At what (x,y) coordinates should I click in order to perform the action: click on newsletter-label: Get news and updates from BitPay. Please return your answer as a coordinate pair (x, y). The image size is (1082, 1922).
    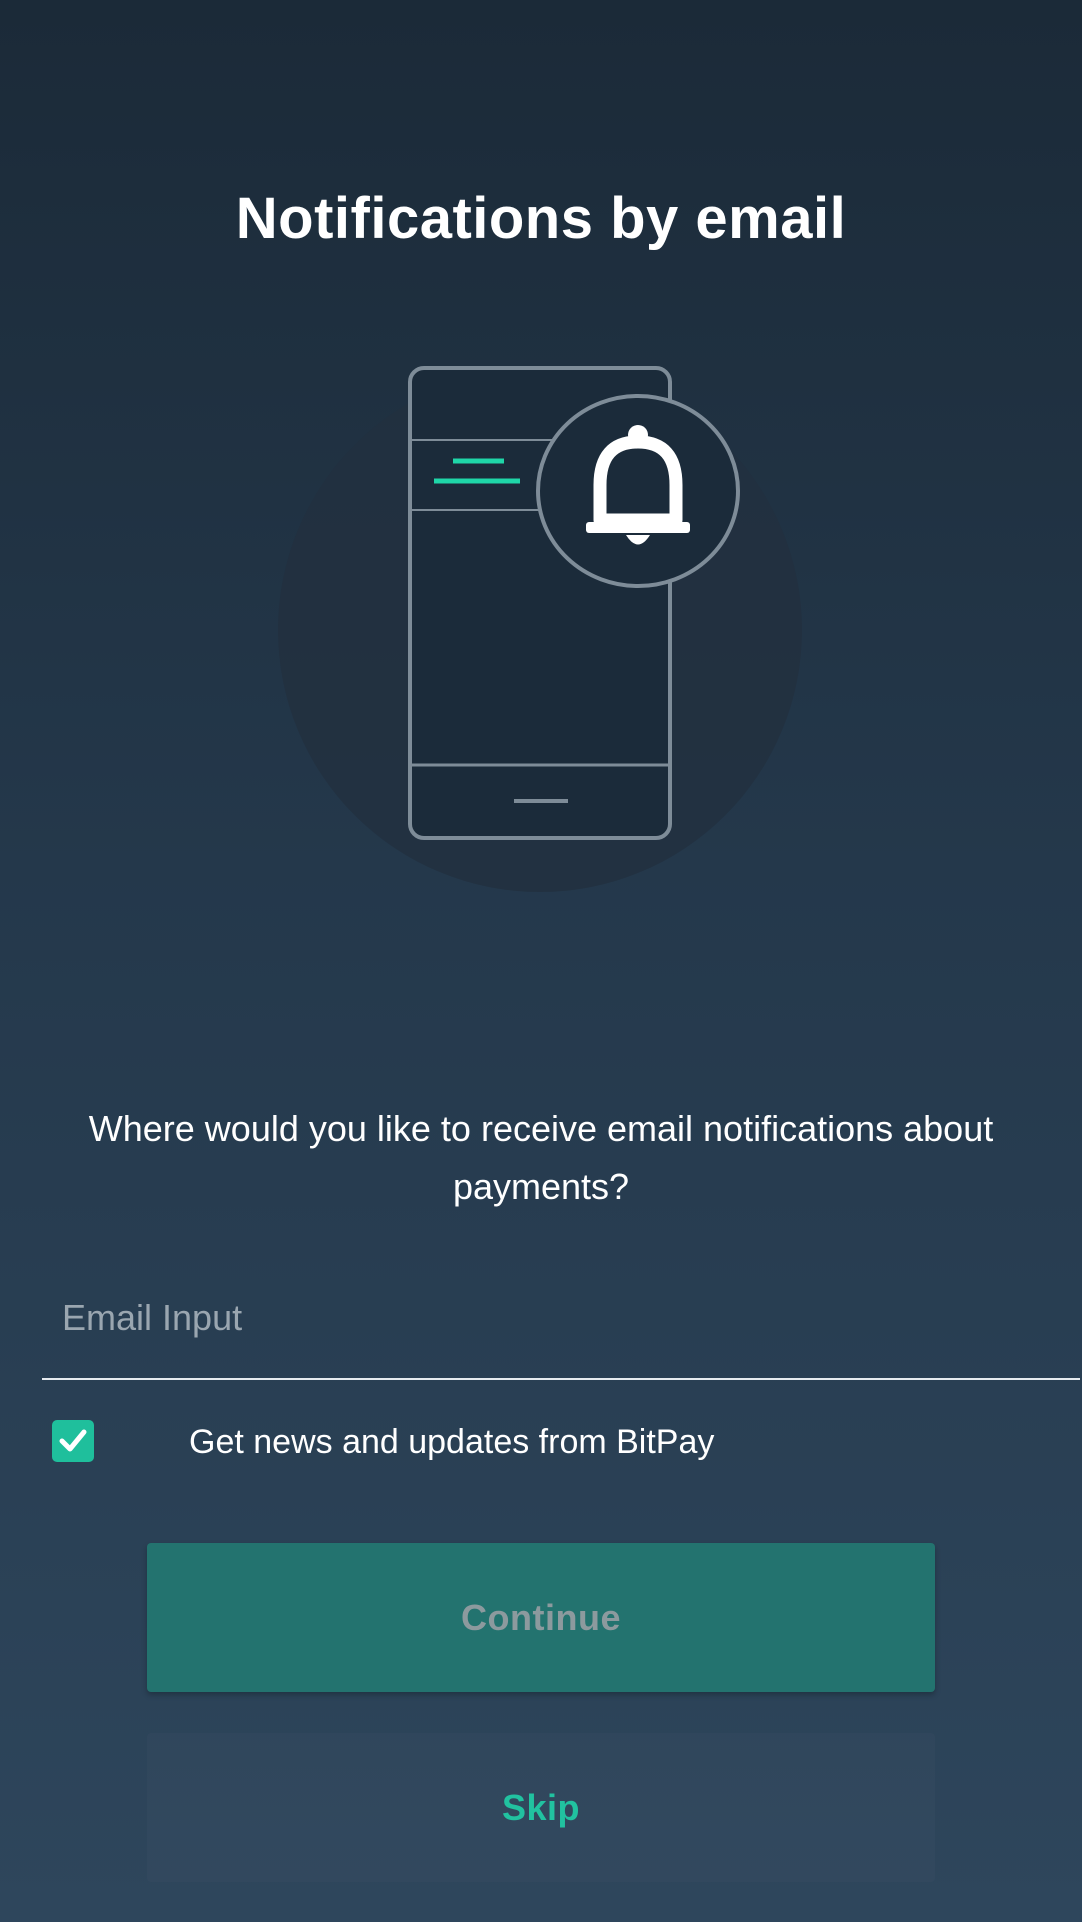
    Looking at the image, I should click on (452, 1442).